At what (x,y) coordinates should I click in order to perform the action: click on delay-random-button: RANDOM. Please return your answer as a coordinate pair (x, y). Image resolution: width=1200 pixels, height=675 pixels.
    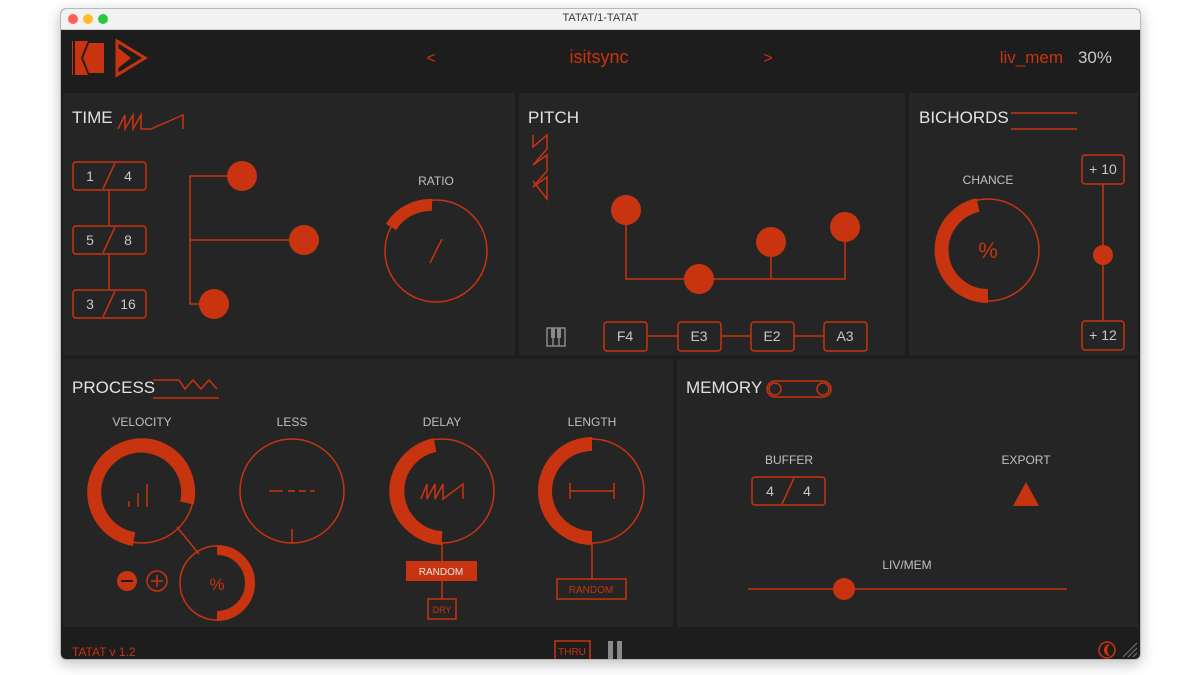
    Looking at the image, I should click on (441, 571).